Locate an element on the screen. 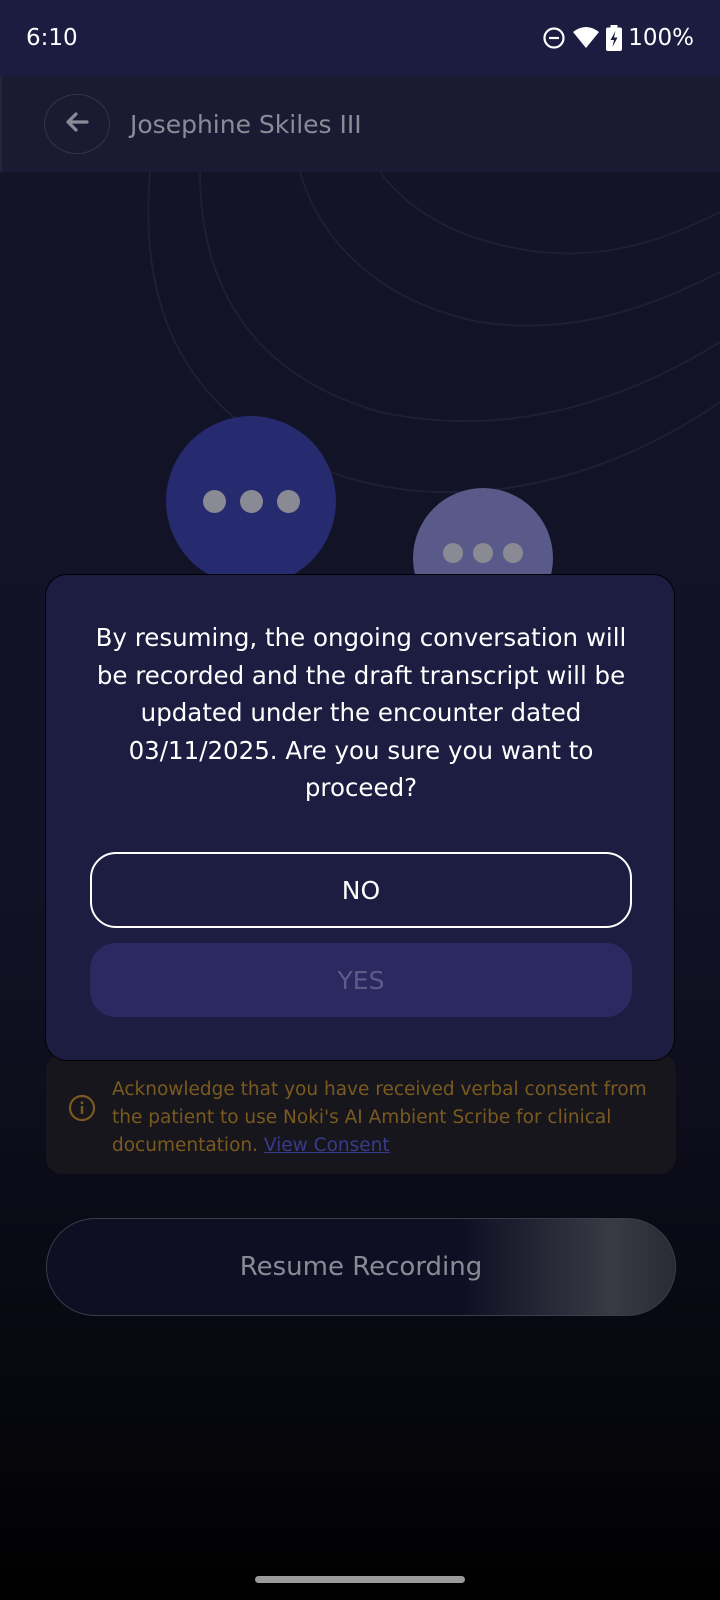  yes-button: YES is located at coordinates (361, 980).